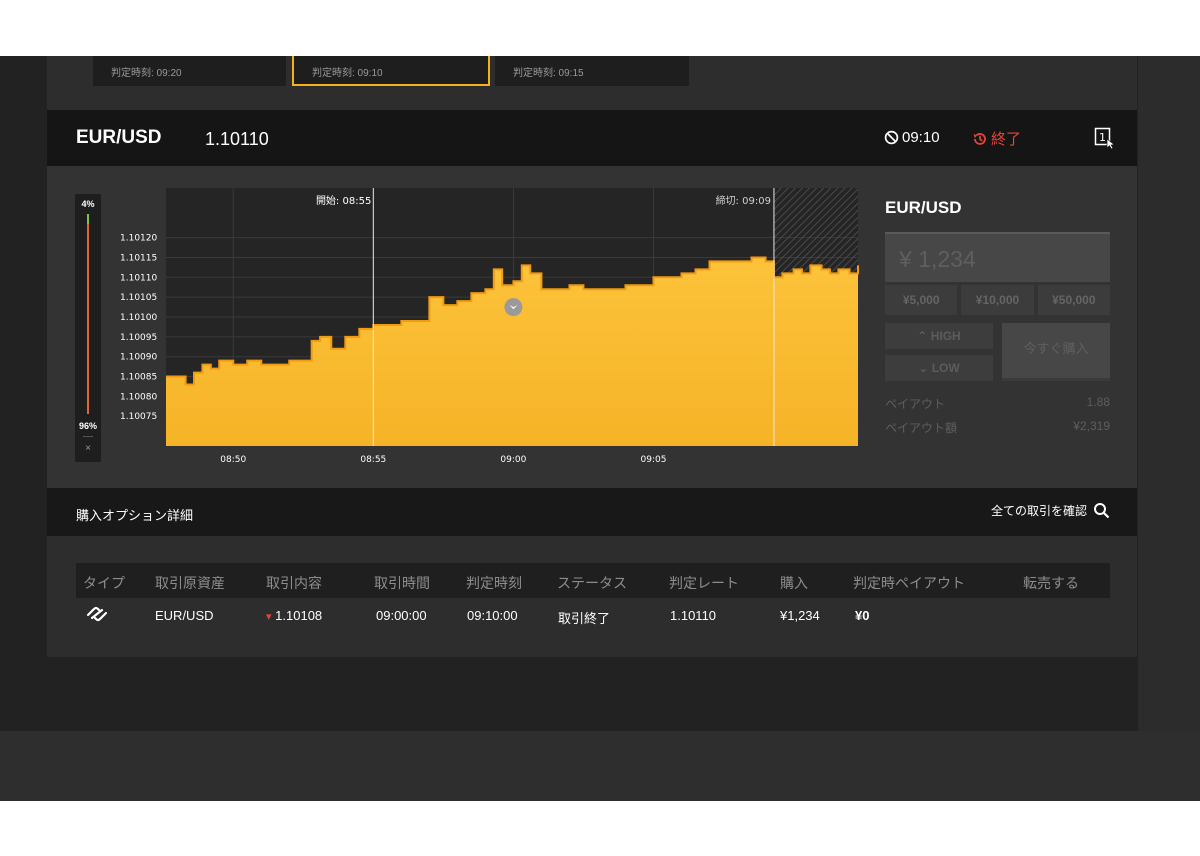 This screenshot has width=1200, height=856. Describe the element at coordinates (88, 448) in the screenshot. I see `close-bar-button: ×` at that location.